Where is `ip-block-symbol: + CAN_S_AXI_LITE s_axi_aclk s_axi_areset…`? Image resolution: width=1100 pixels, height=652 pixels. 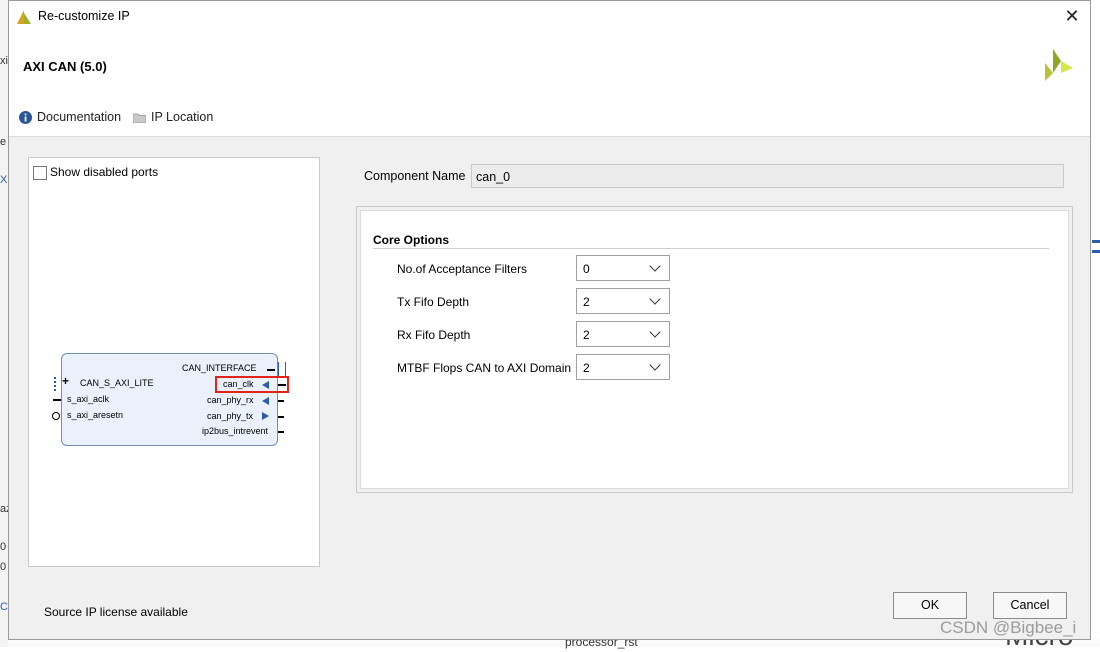
ip-block-symbol: + CAN_S_AXI_LITE s_axi_aclk s_axi_areset… is located at coordinates (169, 399).